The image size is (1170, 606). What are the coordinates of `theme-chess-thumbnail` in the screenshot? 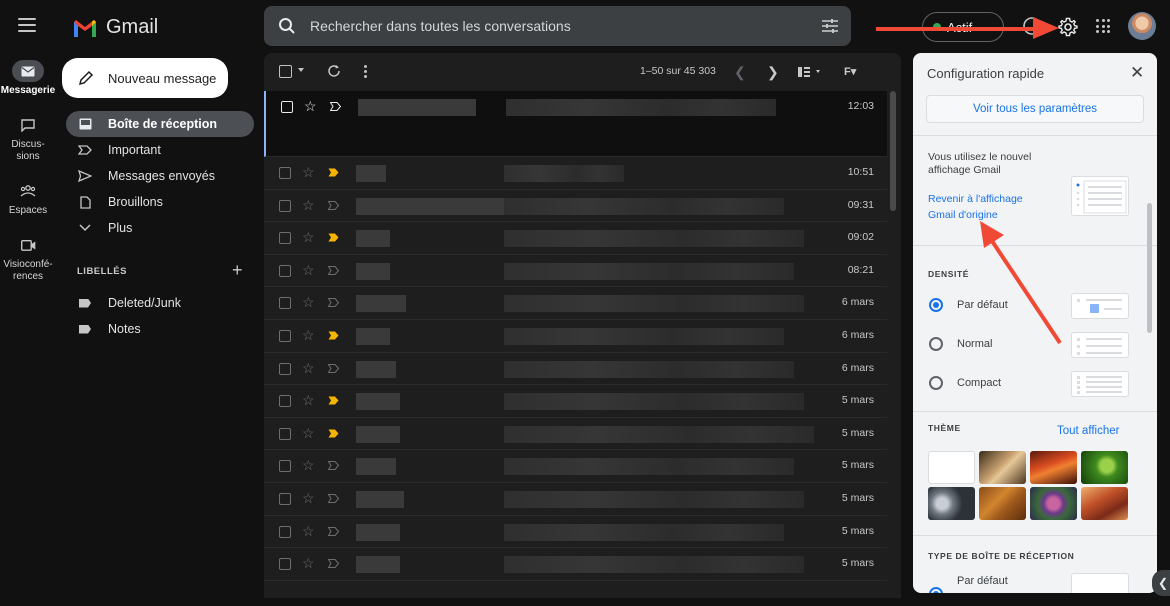 It's located at (1002, 467).